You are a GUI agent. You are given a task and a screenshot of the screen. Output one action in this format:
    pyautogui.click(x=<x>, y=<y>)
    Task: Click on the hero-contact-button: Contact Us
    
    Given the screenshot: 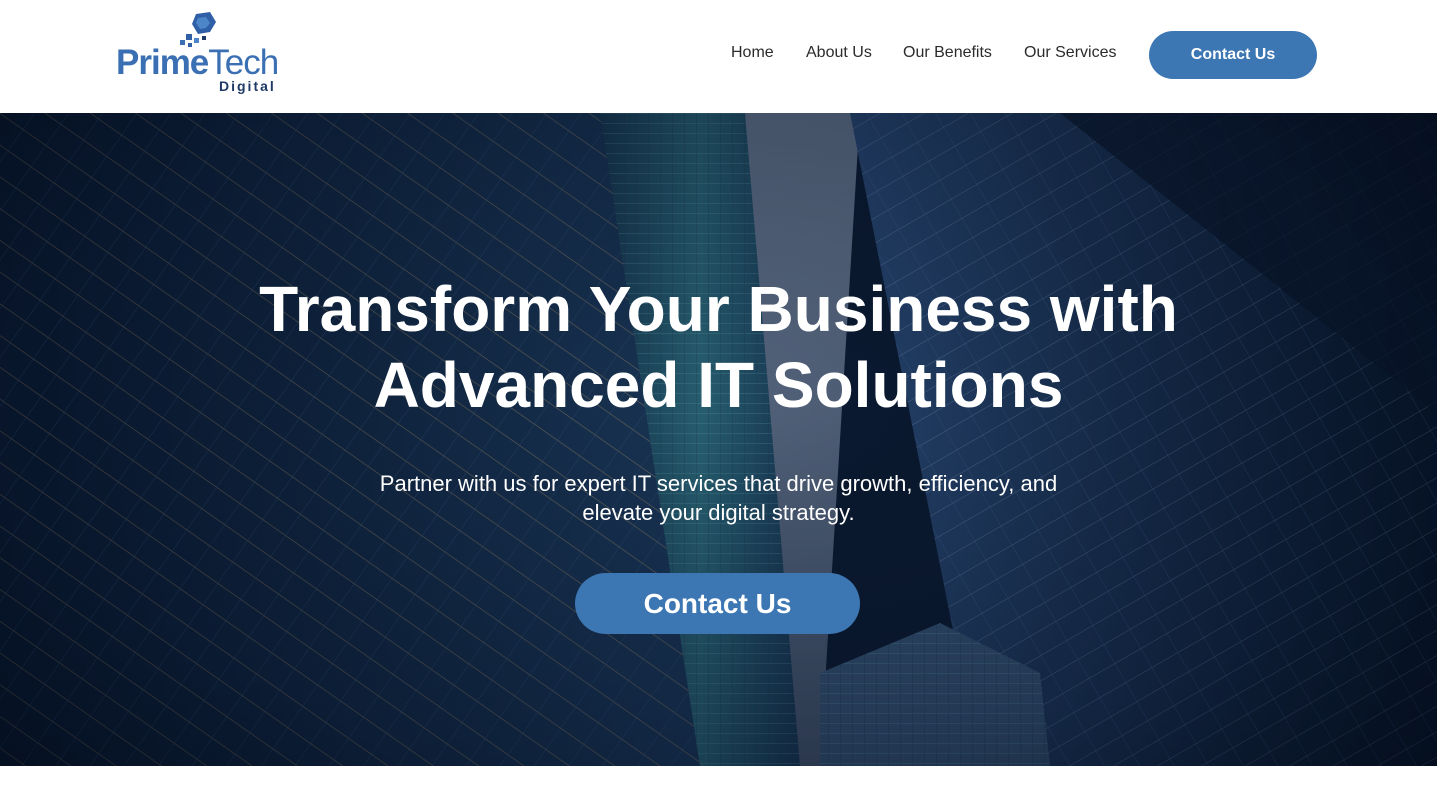 What is the action you would take?
    pyautogui.click(x=717, y=603)
    